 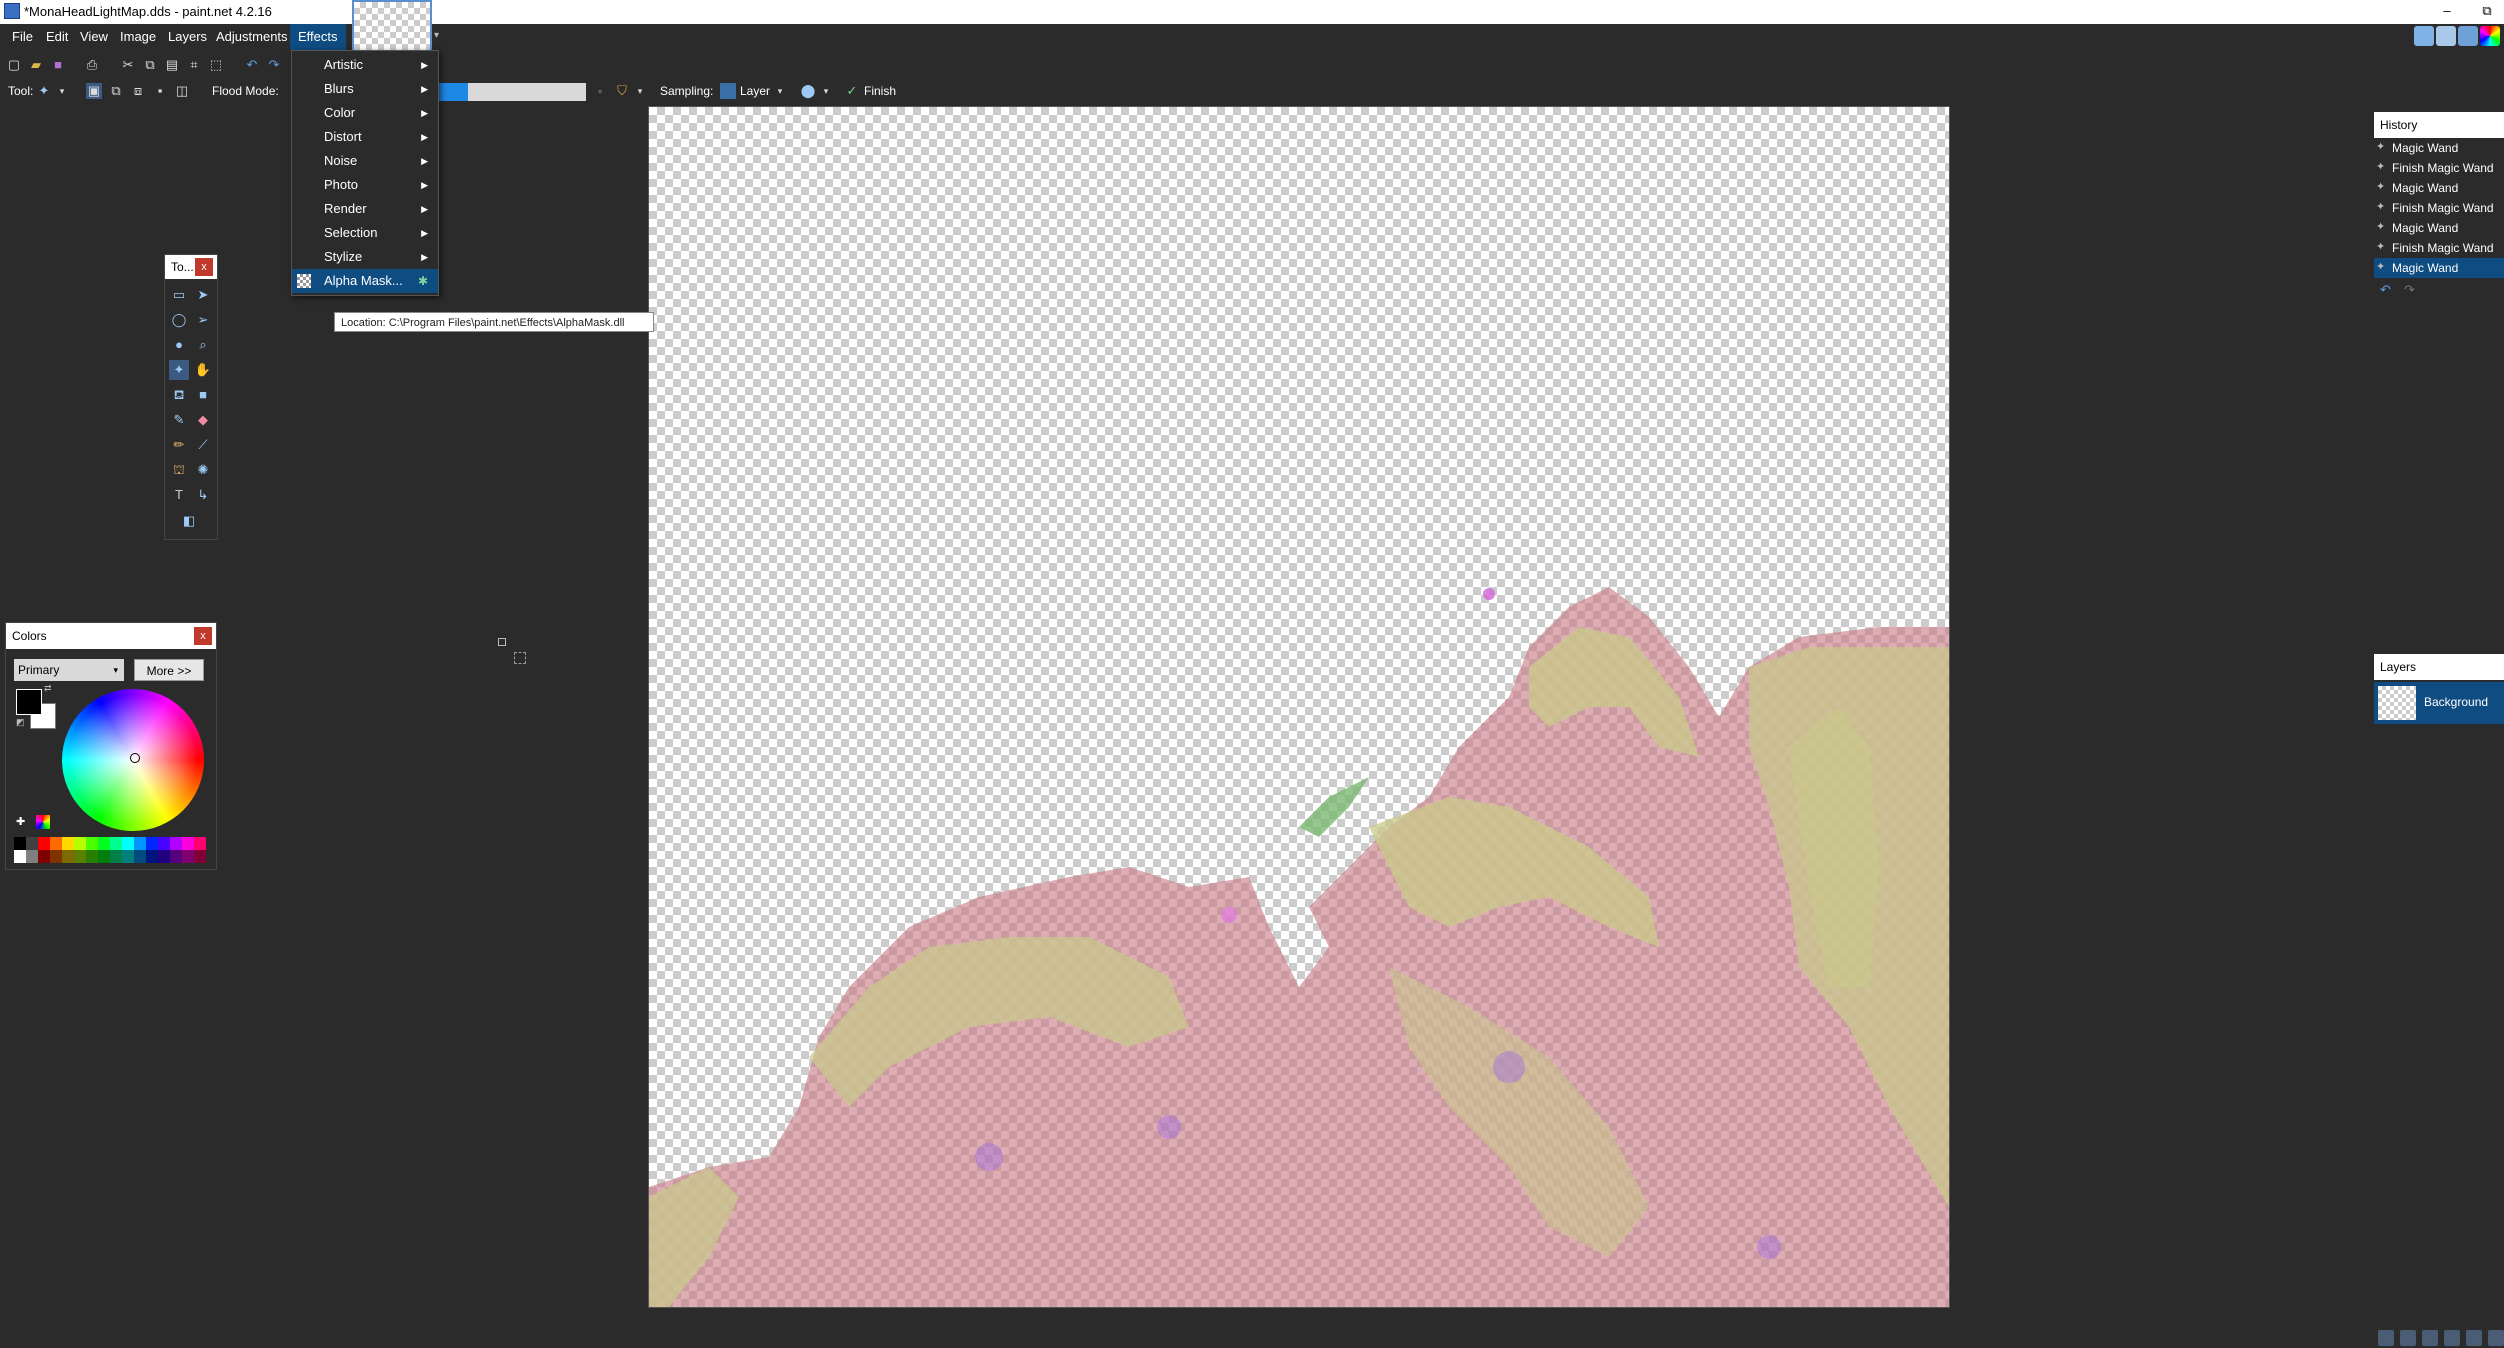 I want to click on line-curve-tool-icon: ↳, so click(x=203, y=495).